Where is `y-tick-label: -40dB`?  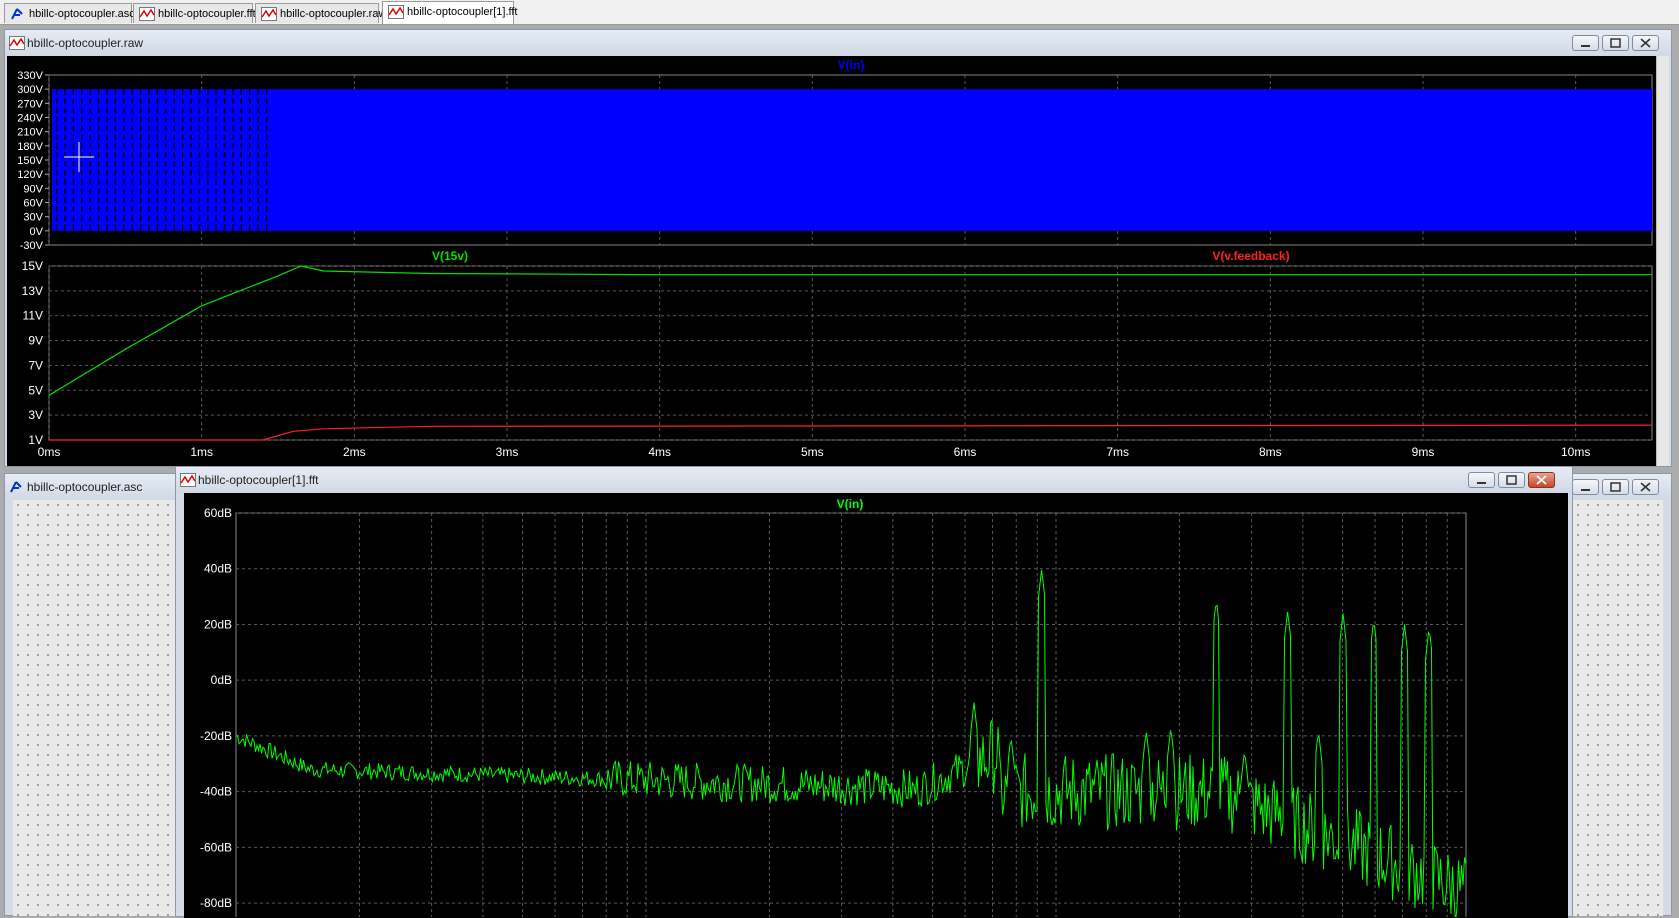
y-tick-label: -40dB is located at coordinates (216, 792).